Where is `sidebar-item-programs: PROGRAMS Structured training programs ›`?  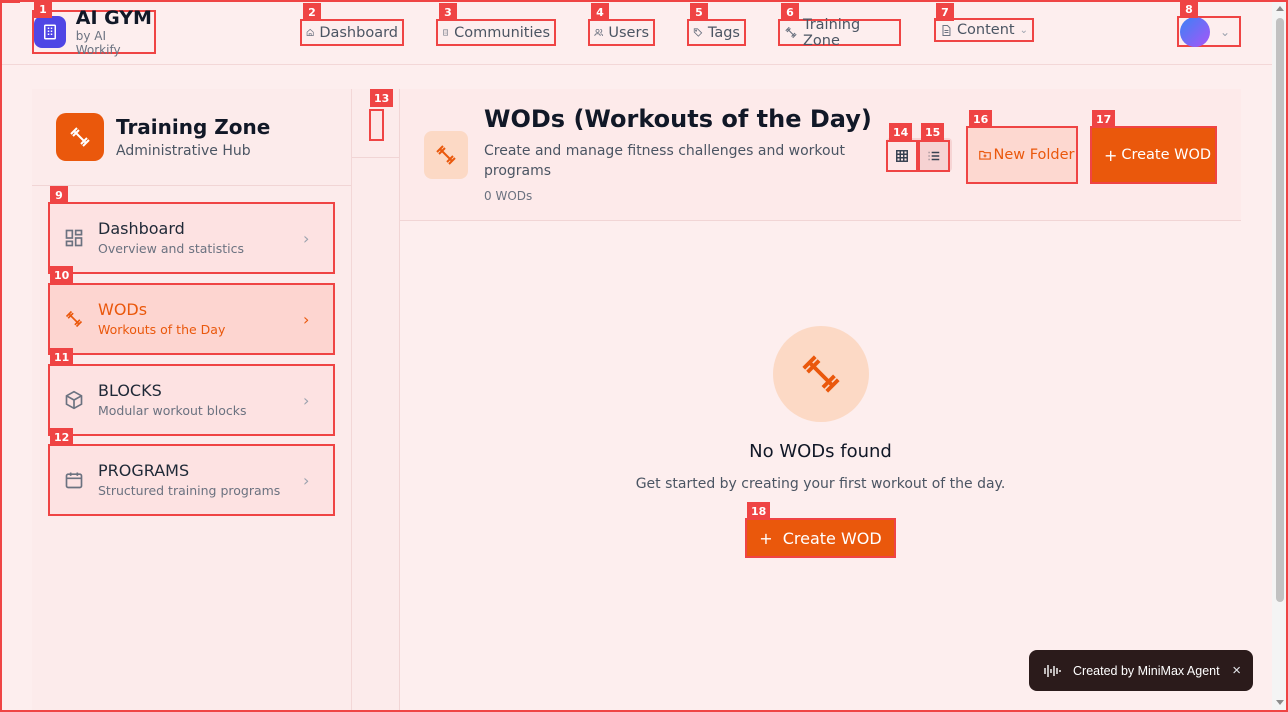
sidebar-item-programs: PROGRAMS Structured training programs › is located at coordinates (191, 480).